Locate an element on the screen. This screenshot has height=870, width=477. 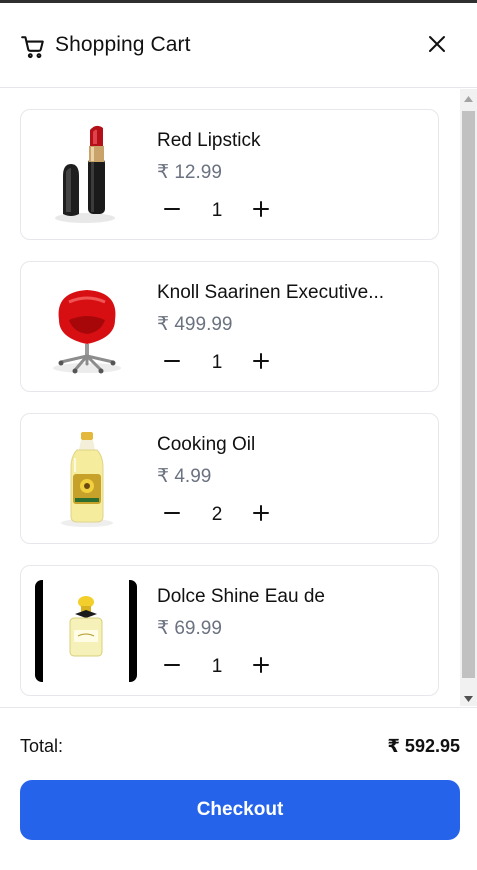
item-price: ₹ 499.99 is located at coordinates (195, 324).